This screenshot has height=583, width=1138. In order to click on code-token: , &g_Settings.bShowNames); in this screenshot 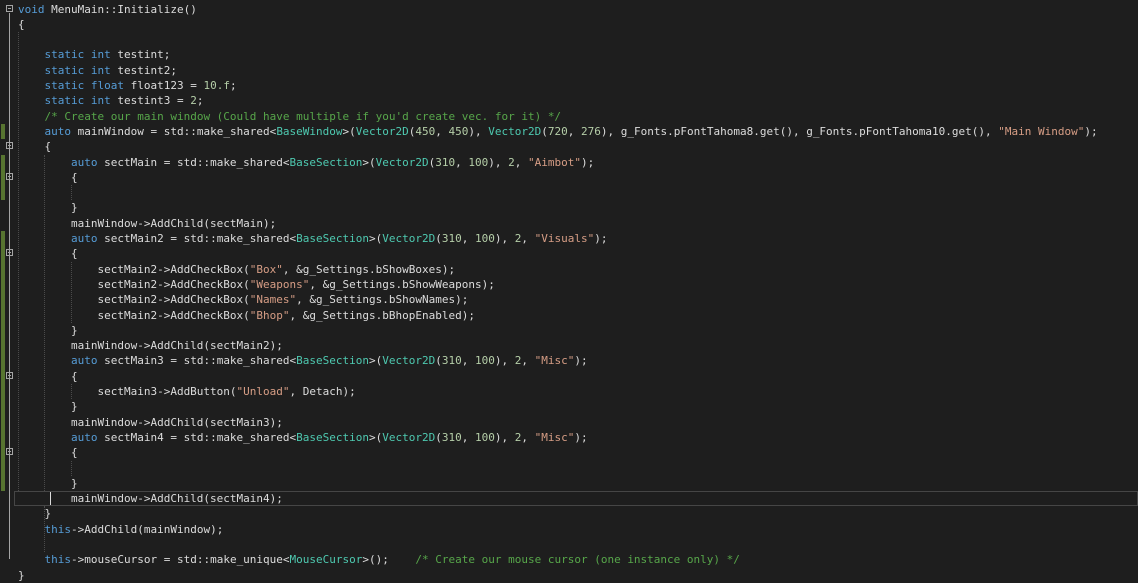, I will do `click(382, 300)`.